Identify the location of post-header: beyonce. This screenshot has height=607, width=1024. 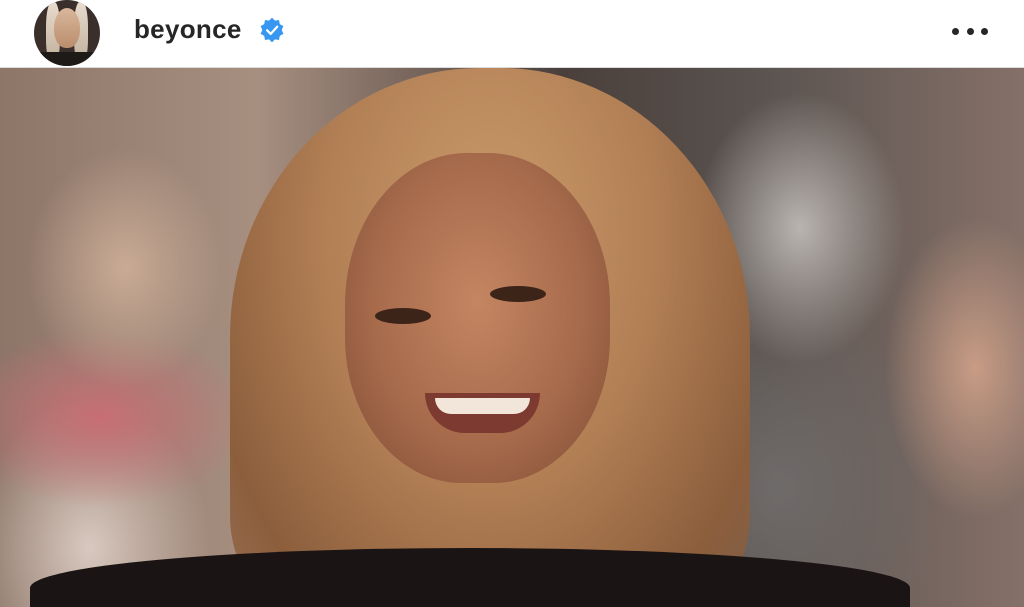
(512, 34).